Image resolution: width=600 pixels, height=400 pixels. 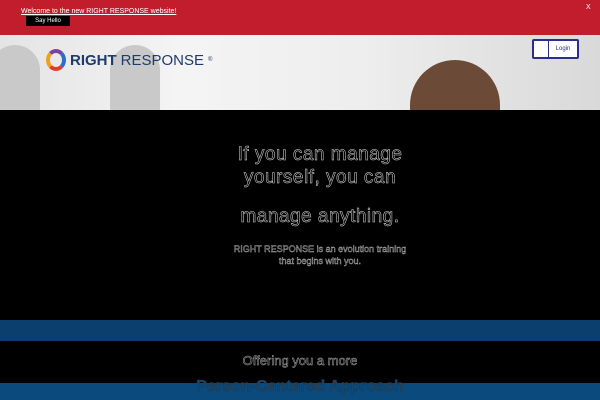 What do you see at coordinates (300, 387) in the screenshot?
I see `section-title: Person-Centered Approach` at bounding box center [300, 387].